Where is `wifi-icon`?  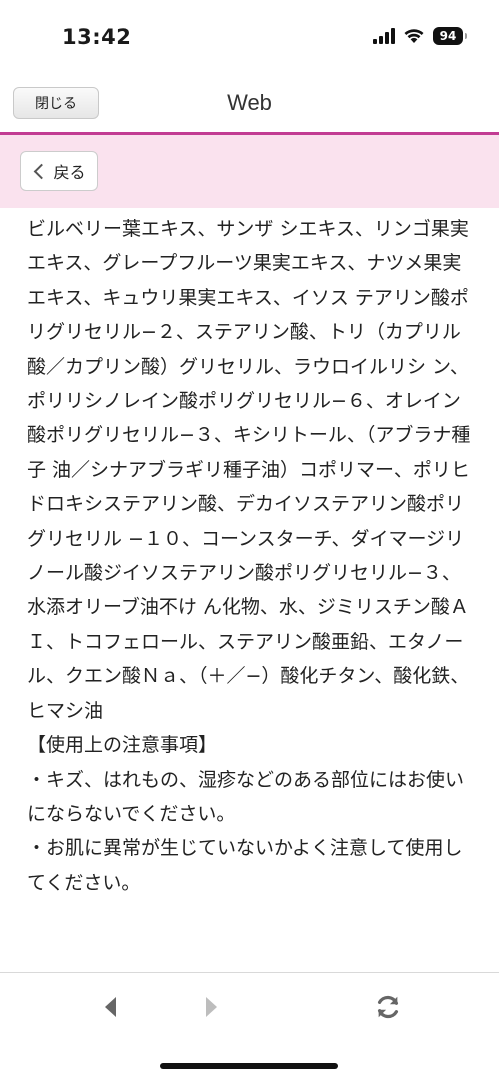 wifi-icon is located at coordinates (414, 36).